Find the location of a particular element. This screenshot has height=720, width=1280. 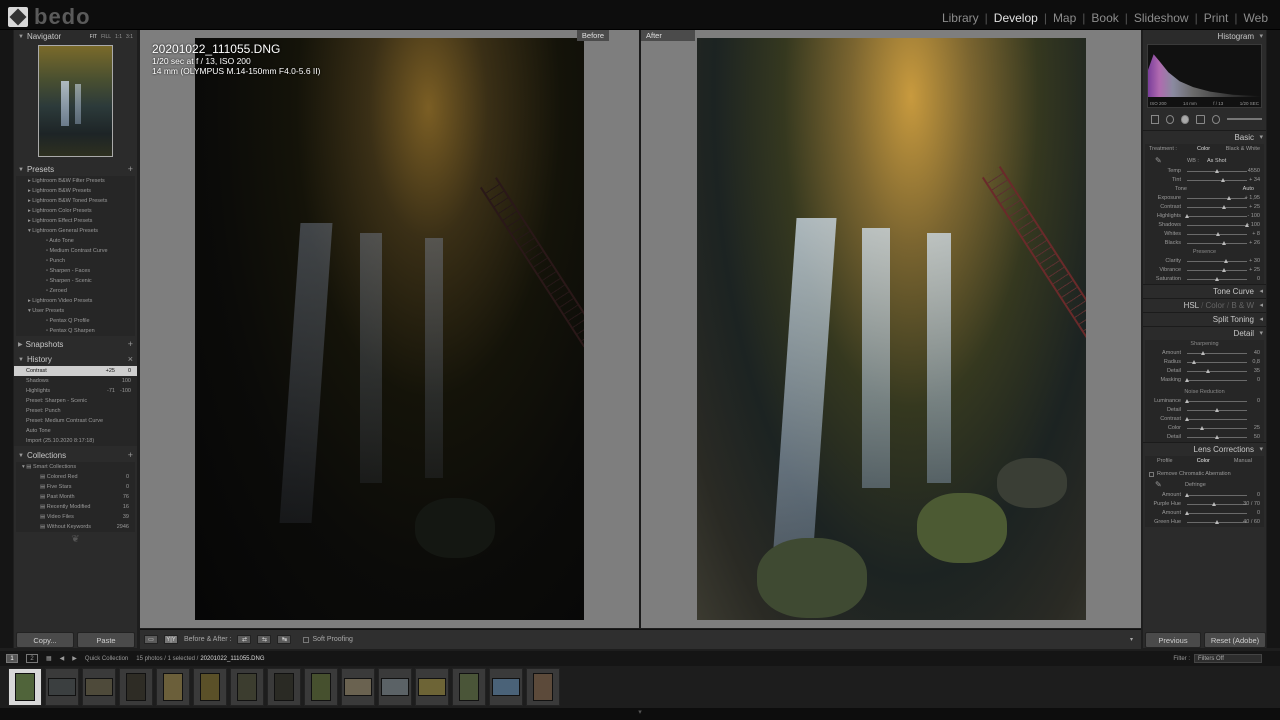

source-label: Quick Collection is located at coordinates (106, 659).